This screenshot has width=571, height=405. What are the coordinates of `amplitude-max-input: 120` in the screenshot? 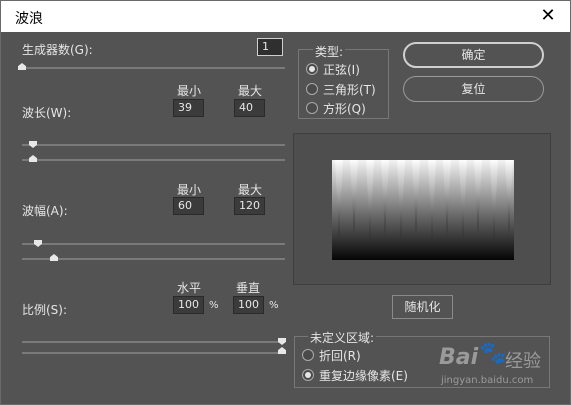 It's located at (249, 206).